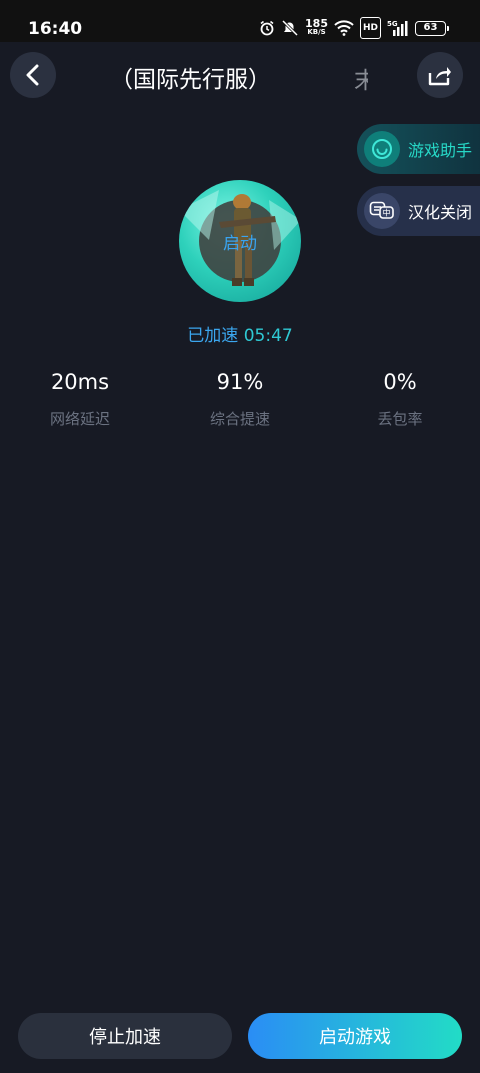  Describe the element at coordinates (400, 419) in the screenshot. I see `packet-loss-label: 丢包率` at that location.